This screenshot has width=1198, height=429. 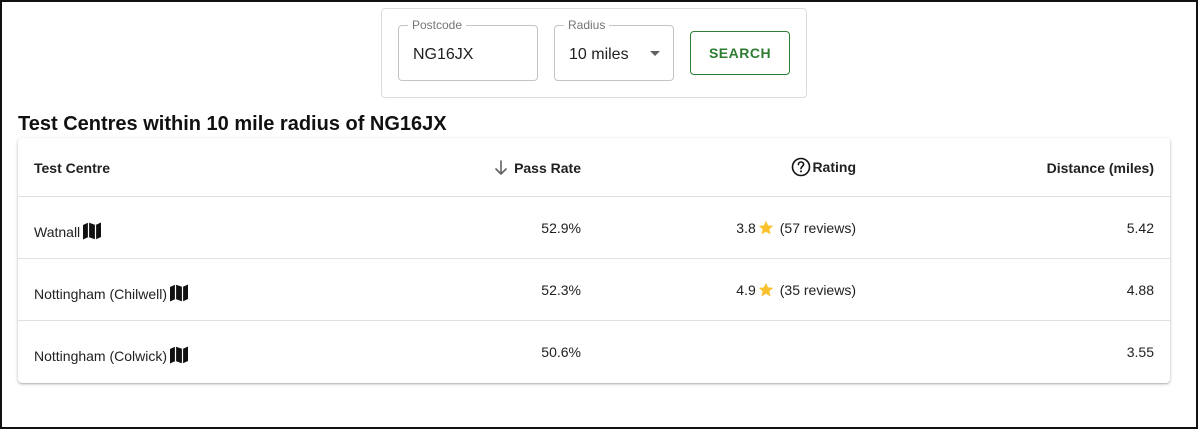 I want to click on radius-label: Radius, so click(x=587, y=25).